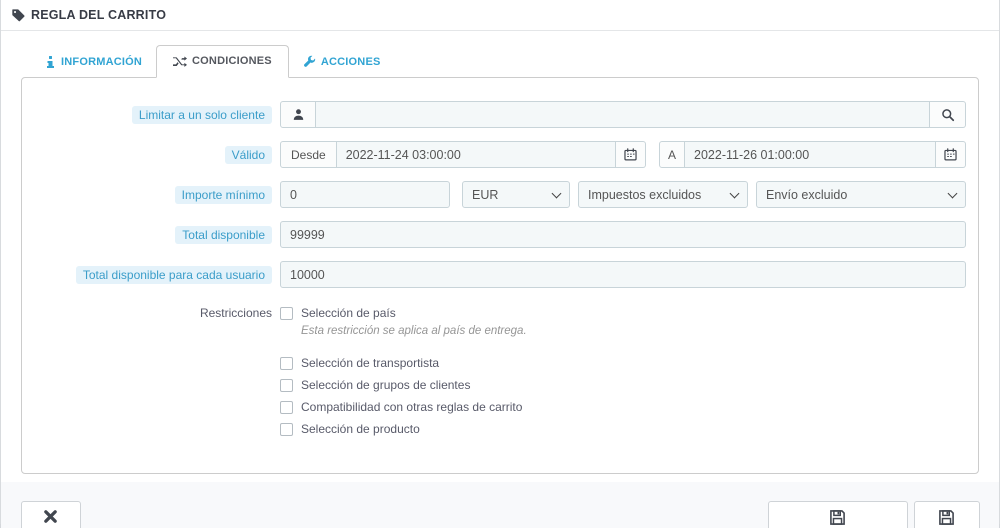 This screenshot has width=1000, height=528. What do you see at coordinates (99, 15) in the screenshot?
I see `page-title: REGLA DEL CARRITO` at bounding box center [99, 15].